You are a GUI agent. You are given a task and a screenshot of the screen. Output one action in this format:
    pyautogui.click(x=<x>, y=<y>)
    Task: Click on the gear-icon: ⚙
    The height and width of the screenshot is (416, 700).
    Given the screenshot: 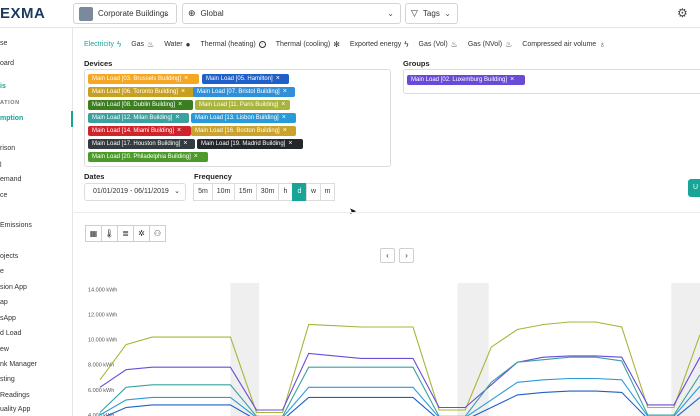 What is the action you would take?
    pyautogui.click(x=682, y=13)
    